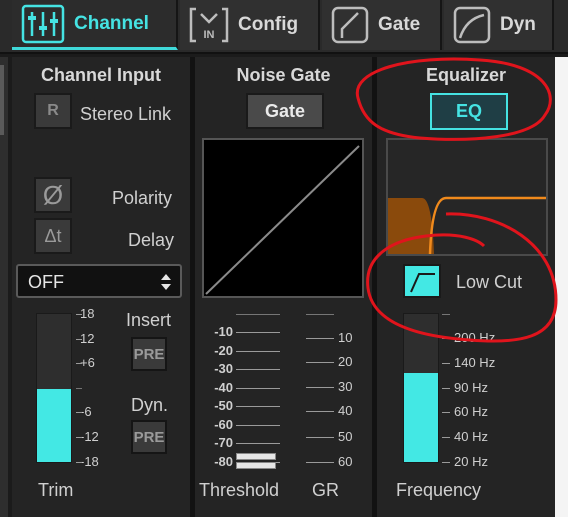  What do you see at coordinates (209, 35) in the screenshot?
I see `config-icon-text: IN` at bounding box center [209, 35].